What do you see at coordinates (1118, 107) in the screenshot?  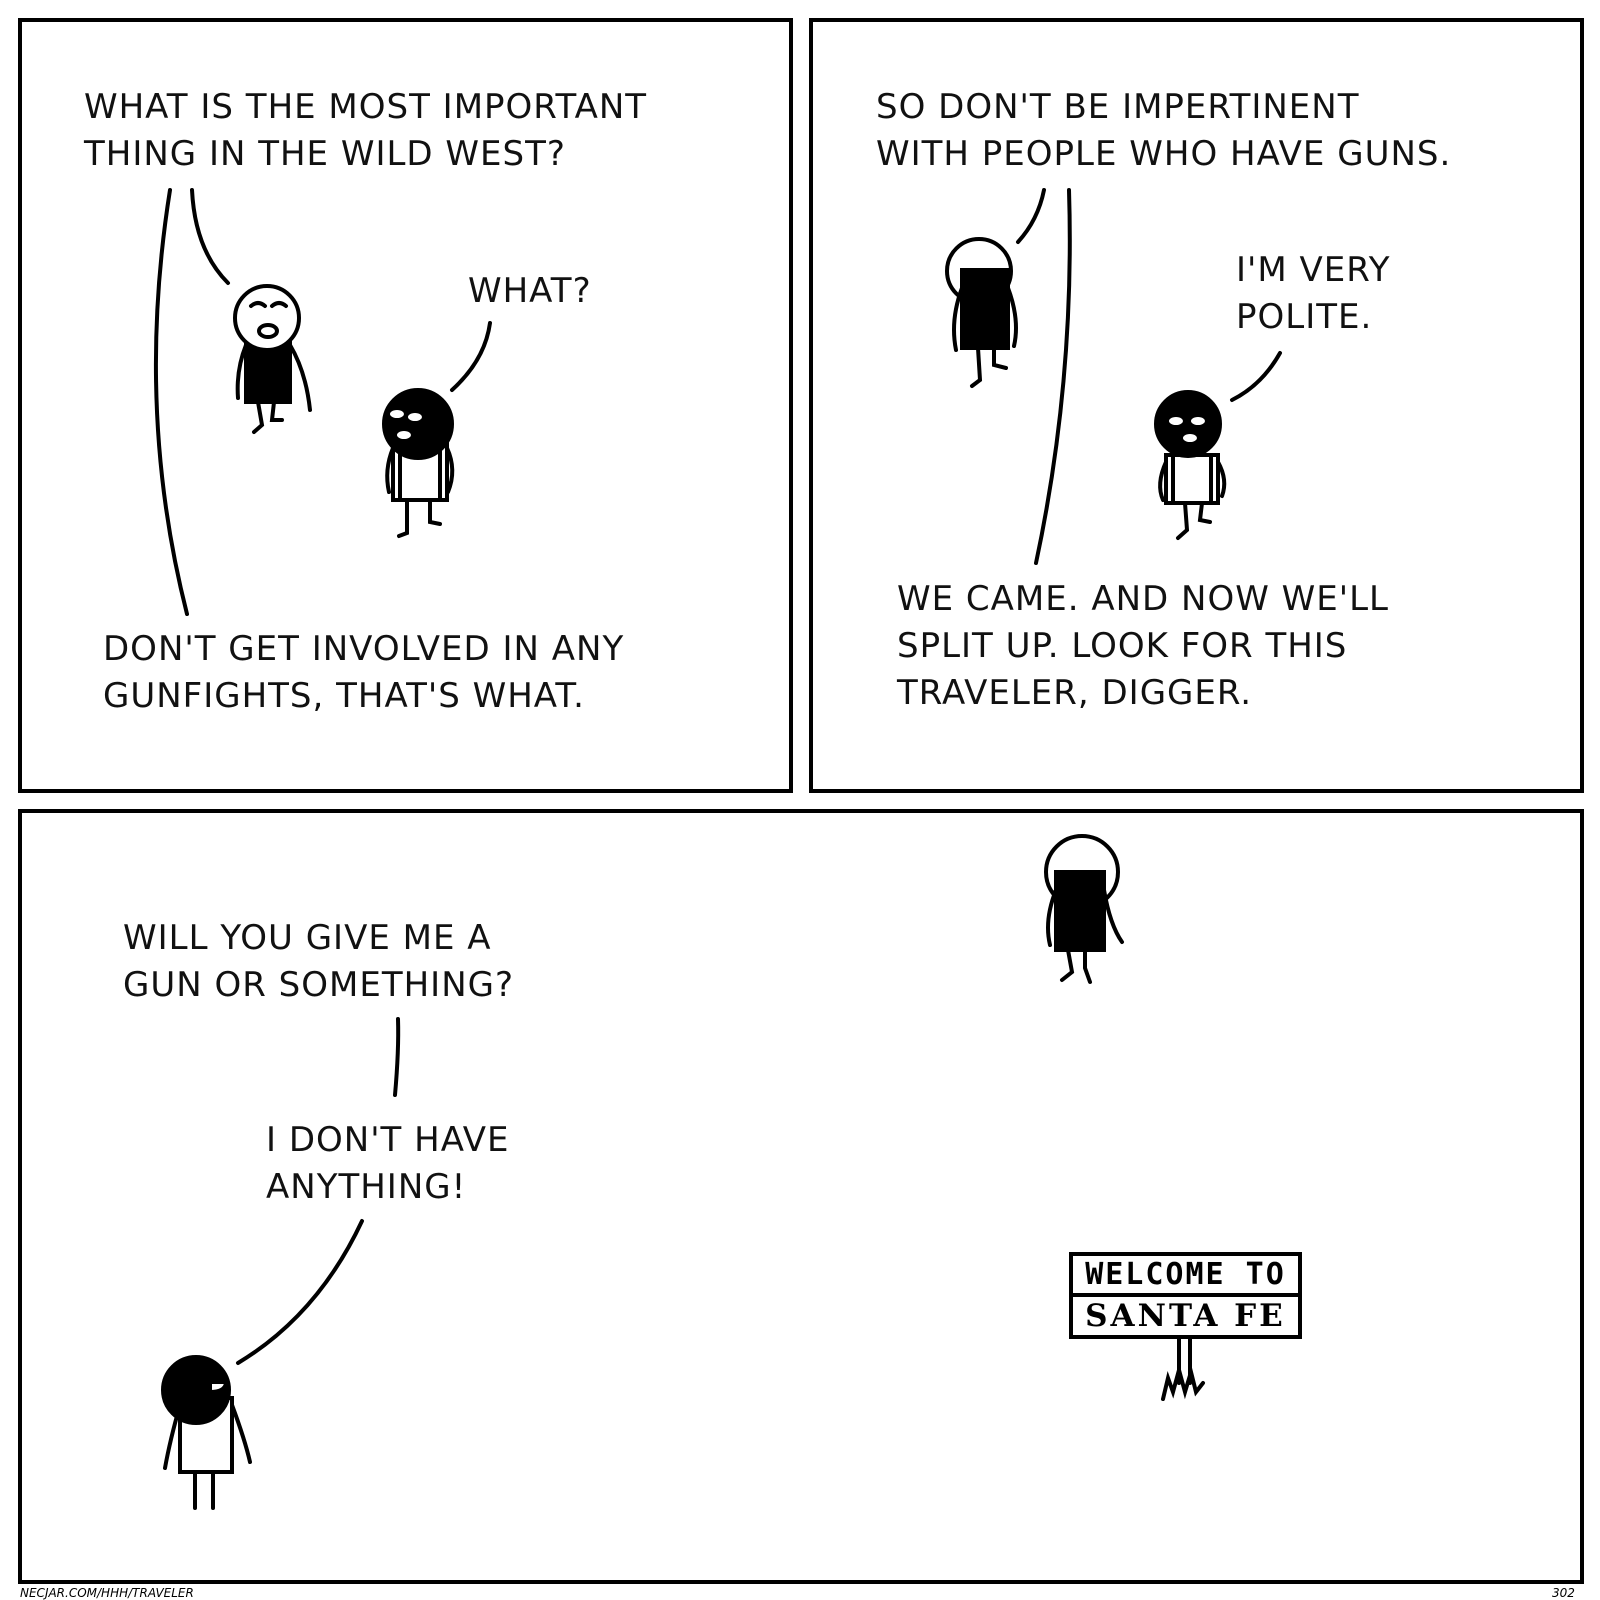 I see `text-line: So don't be impertinent` at bounding box center [1118, 107].